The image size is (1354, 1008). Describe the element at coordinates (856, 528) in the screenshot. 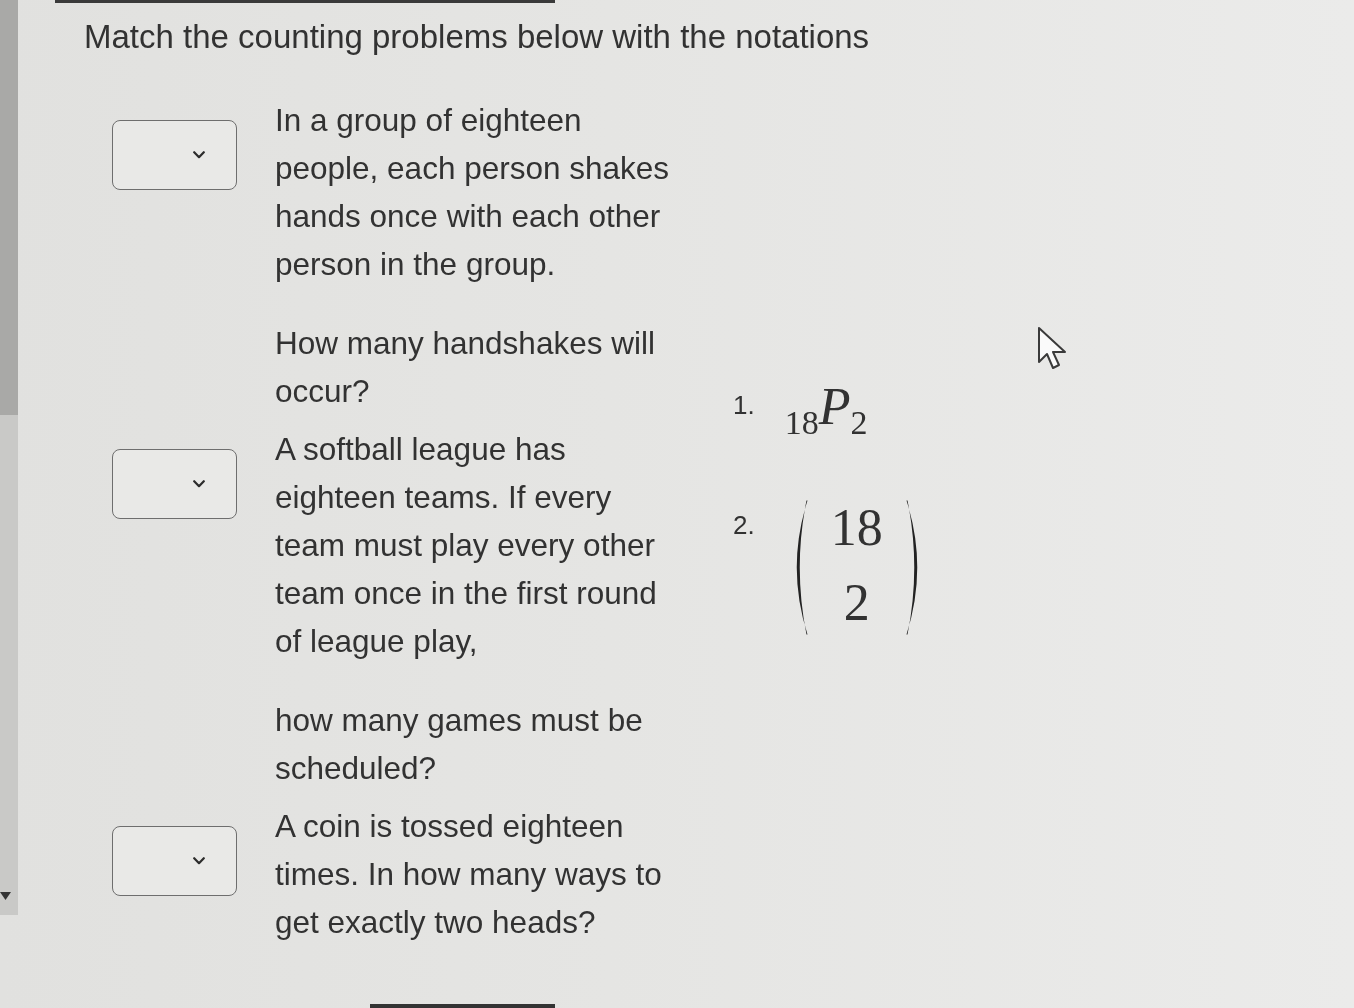

I see `binomial-top-number: 18` at that location.